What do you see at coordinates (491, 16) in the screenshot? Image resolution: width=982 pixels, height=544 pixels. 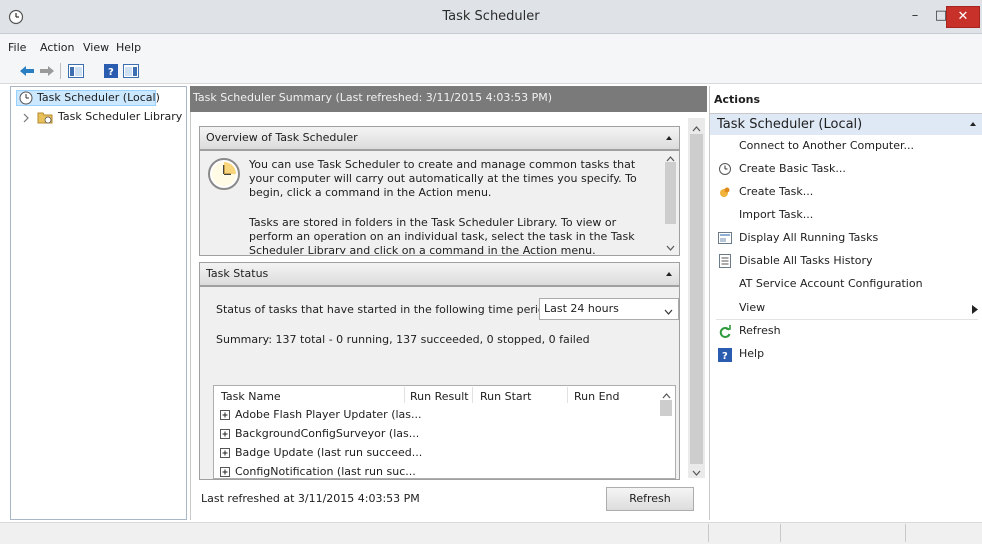 I see `window-title: Task Scheduler` at bounding box center [491, 16].